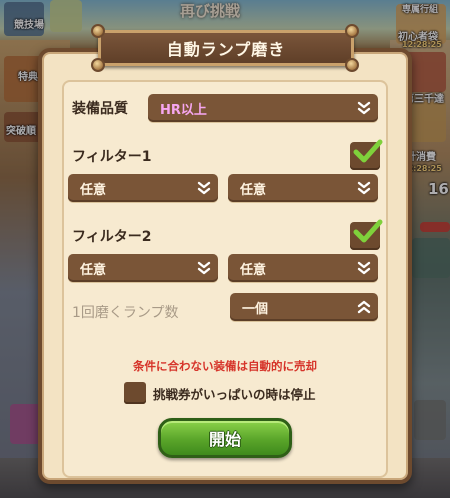  I want to click on filter2-select-a-value: 任意, so click(93, 270).